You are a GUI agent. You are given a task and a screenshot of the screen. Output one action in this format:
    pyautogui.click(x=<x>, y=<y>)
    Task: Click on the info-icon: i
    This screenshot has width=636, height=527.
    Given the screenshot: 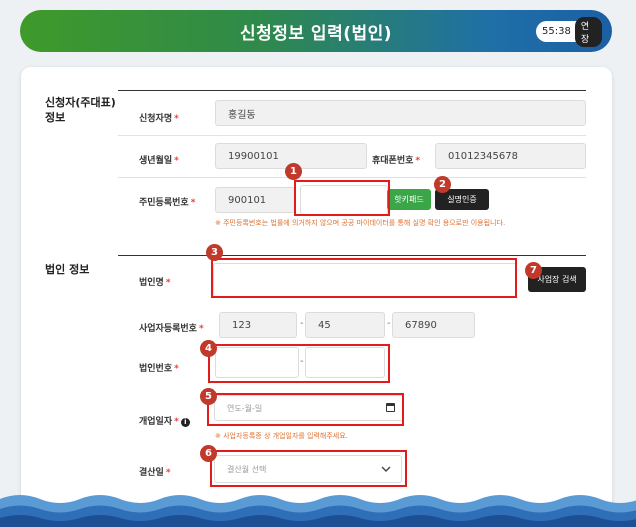 What is the action you would take?
    pyautogui.click(x=185, y=422)
    